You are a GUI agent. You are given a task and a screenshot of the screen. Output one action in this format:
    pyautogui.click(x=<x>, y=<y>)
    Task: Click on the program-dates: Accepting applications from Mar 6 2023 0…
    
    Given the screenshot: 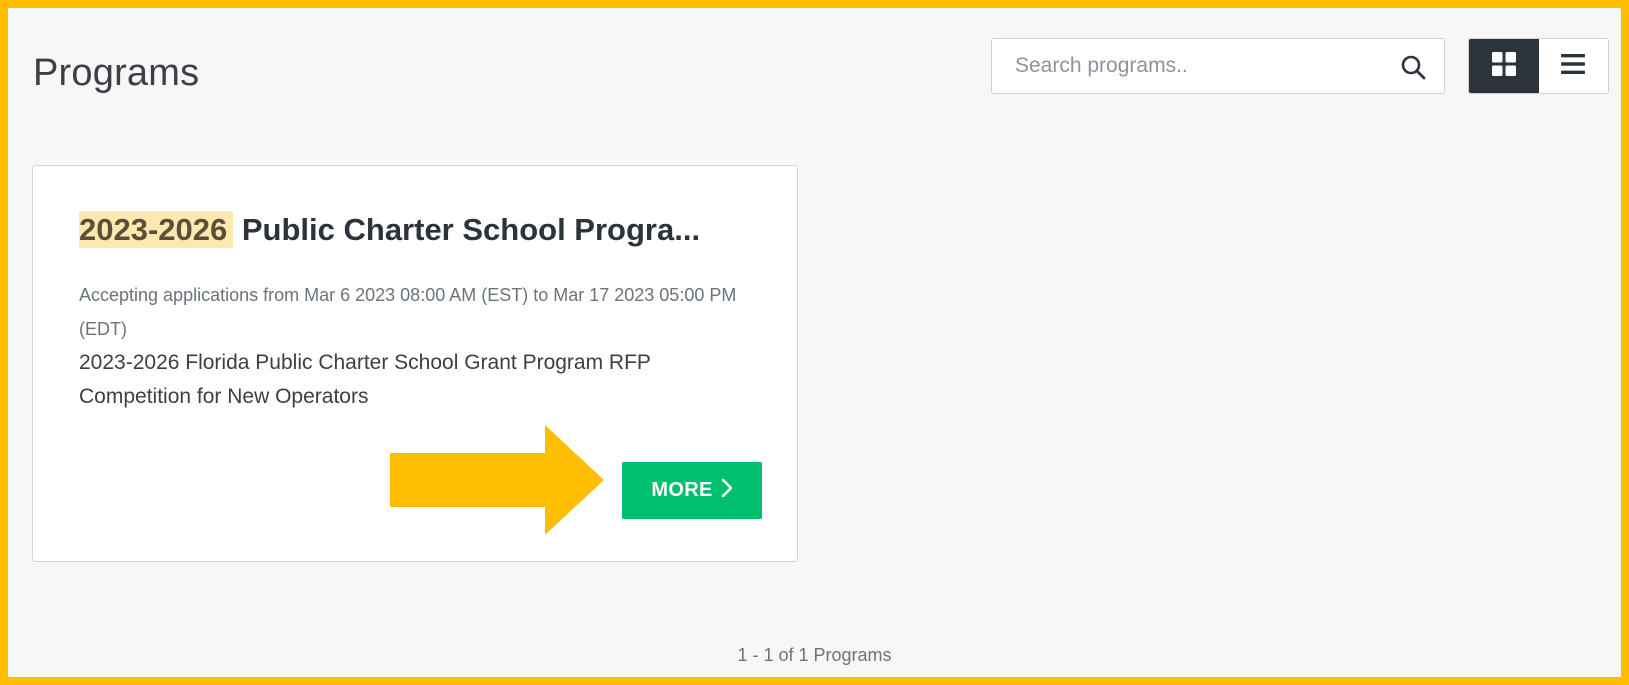 What is the action you would take?
    pyautogui.click(x=408, y=312)
    